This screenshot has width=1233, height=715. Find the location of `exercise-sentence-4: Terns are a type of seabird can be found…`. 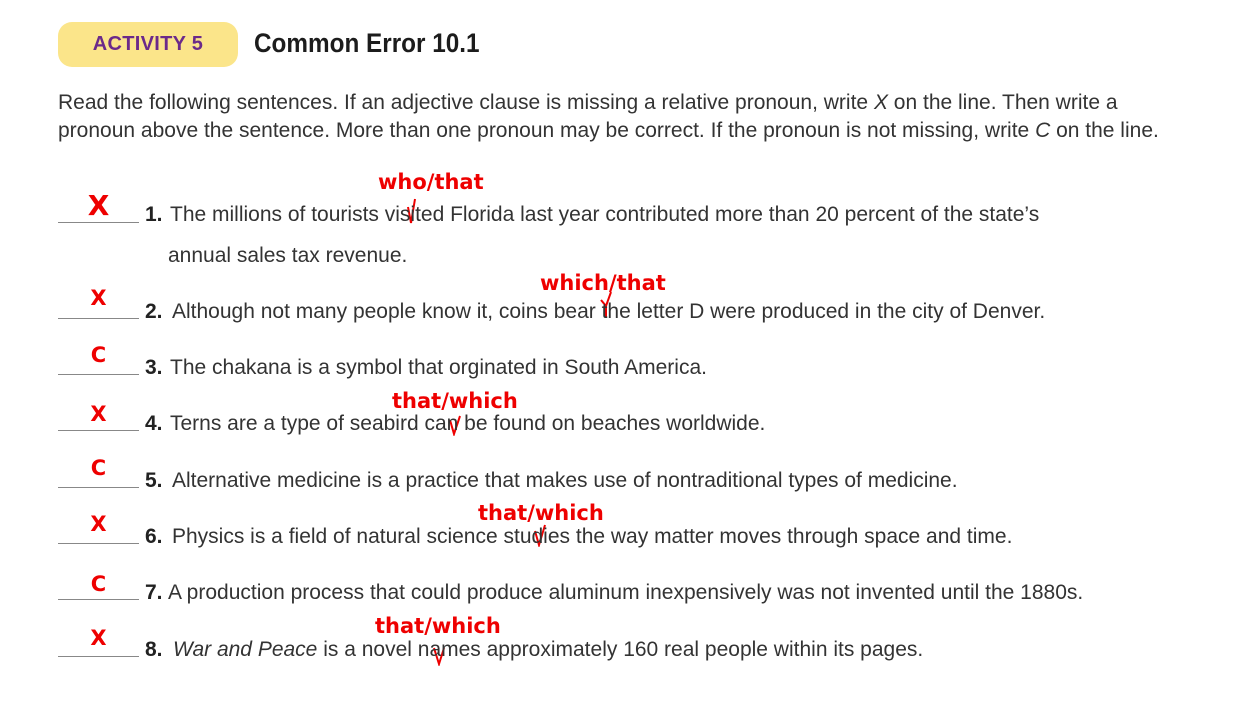

exercise-sentence-4: Terns are a type of seabird can be found… is located at coordinates (468, 423).